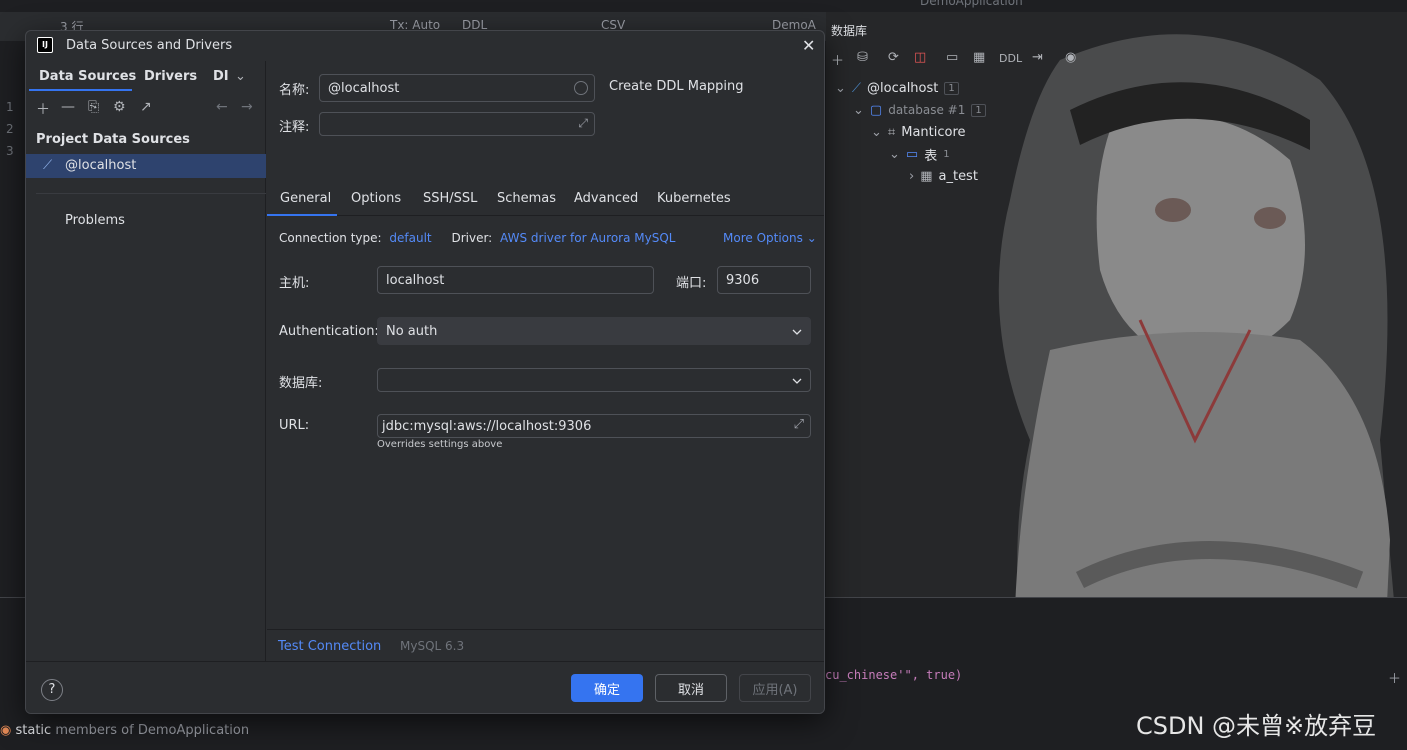  What do you see at coordinates (149, 45) in the screenshot?
I see `dialog-title: Data Sources and Drivers` at bounding box center [149, 45].